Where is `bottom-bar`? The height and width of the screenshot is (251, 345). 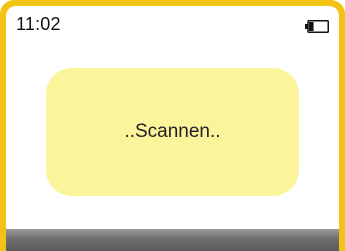
bottom-bar is located at coordinates (172, 240).